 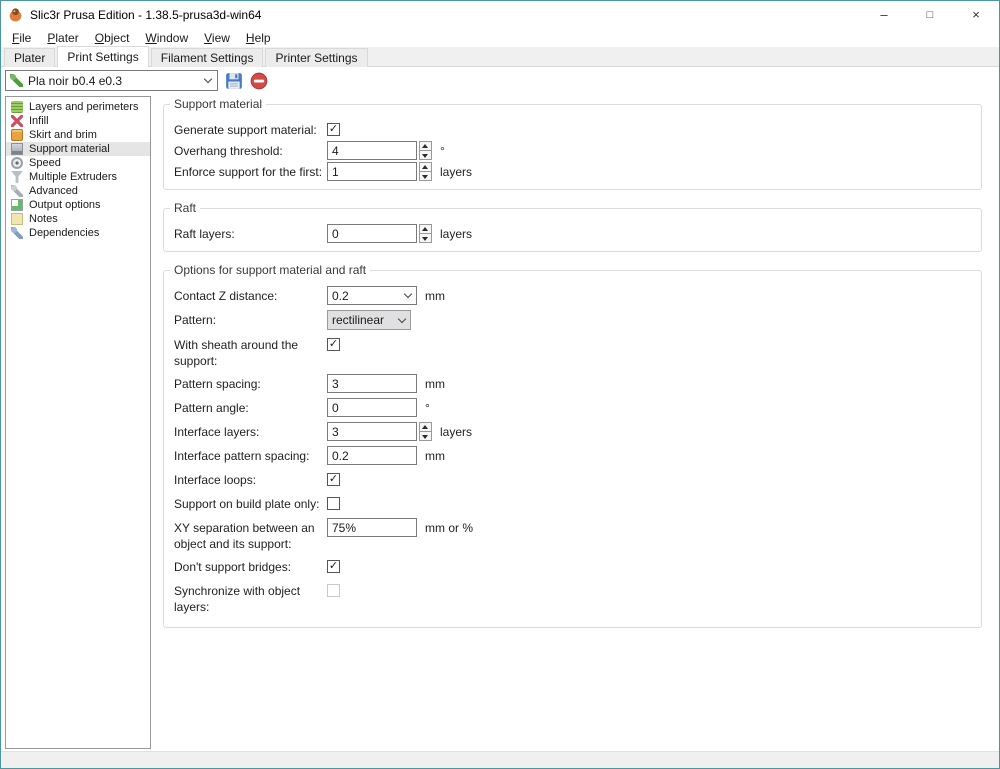 I want to click on notes-icon, so click(x=17, y=219).